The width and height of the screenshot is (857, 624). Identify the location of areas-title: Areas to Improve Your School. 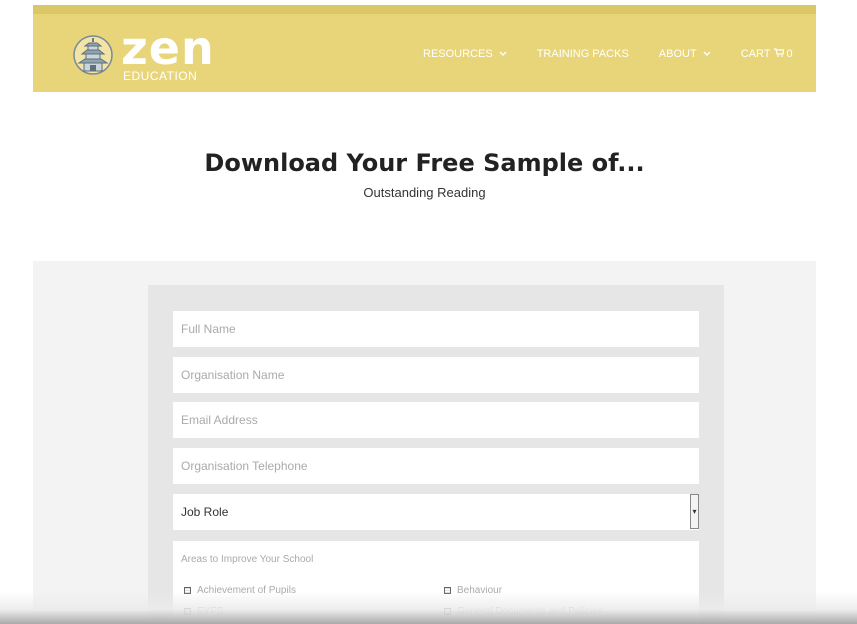
(247, 559).